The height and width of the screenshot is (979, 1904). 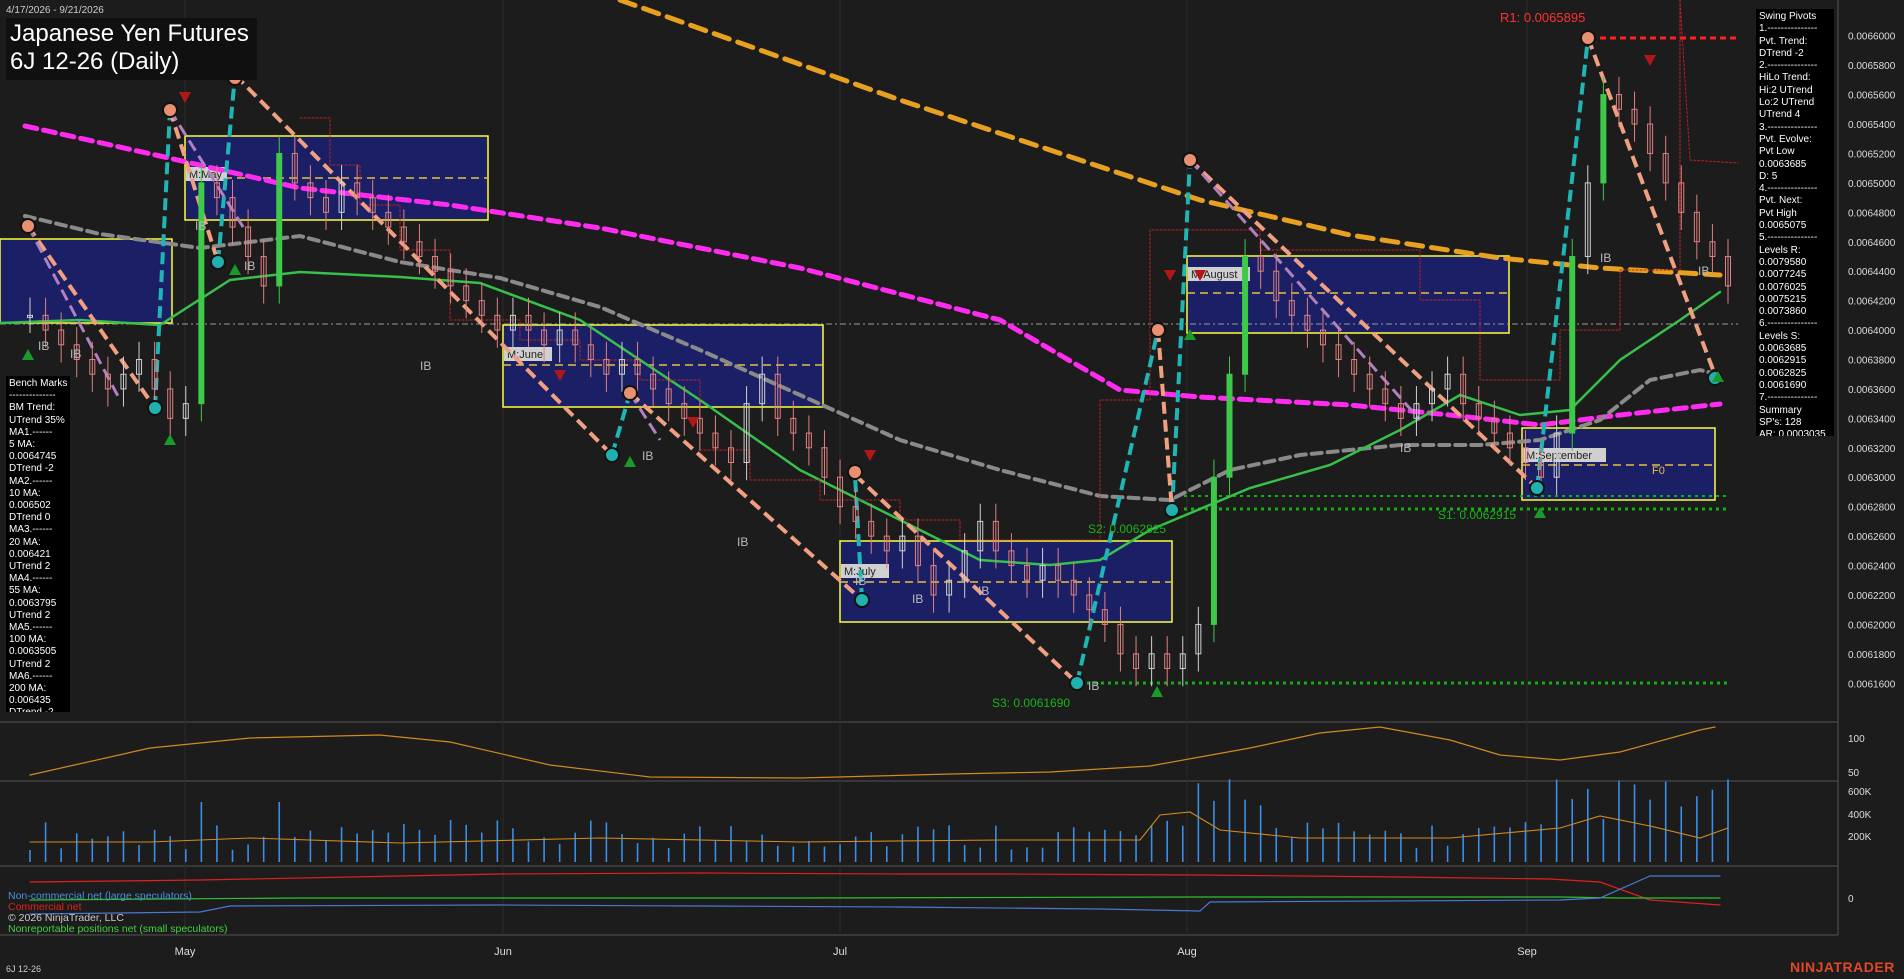 I want to click on bench-marks-line: MA6.------, so click(x=31, y=676).